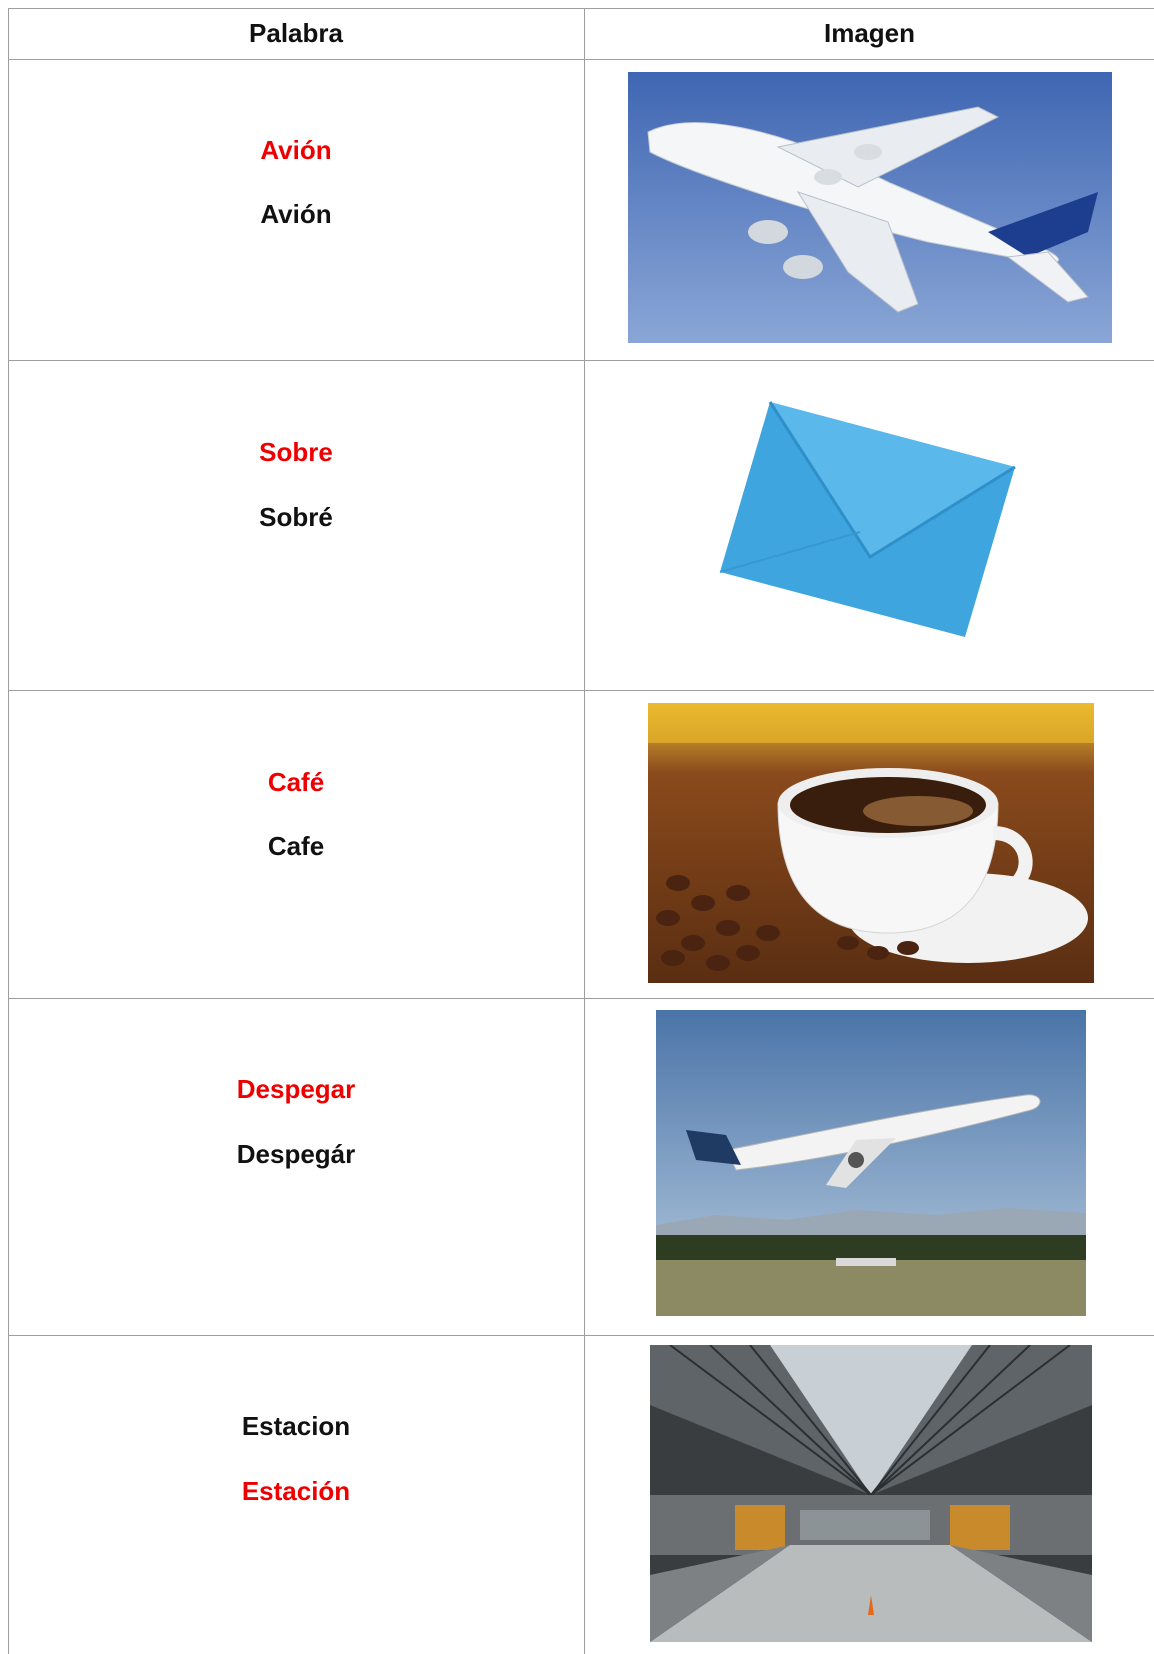  Describe the element at coordinates (296, 452) in the screenshot. I see `word-correct: Sobre` at that location.